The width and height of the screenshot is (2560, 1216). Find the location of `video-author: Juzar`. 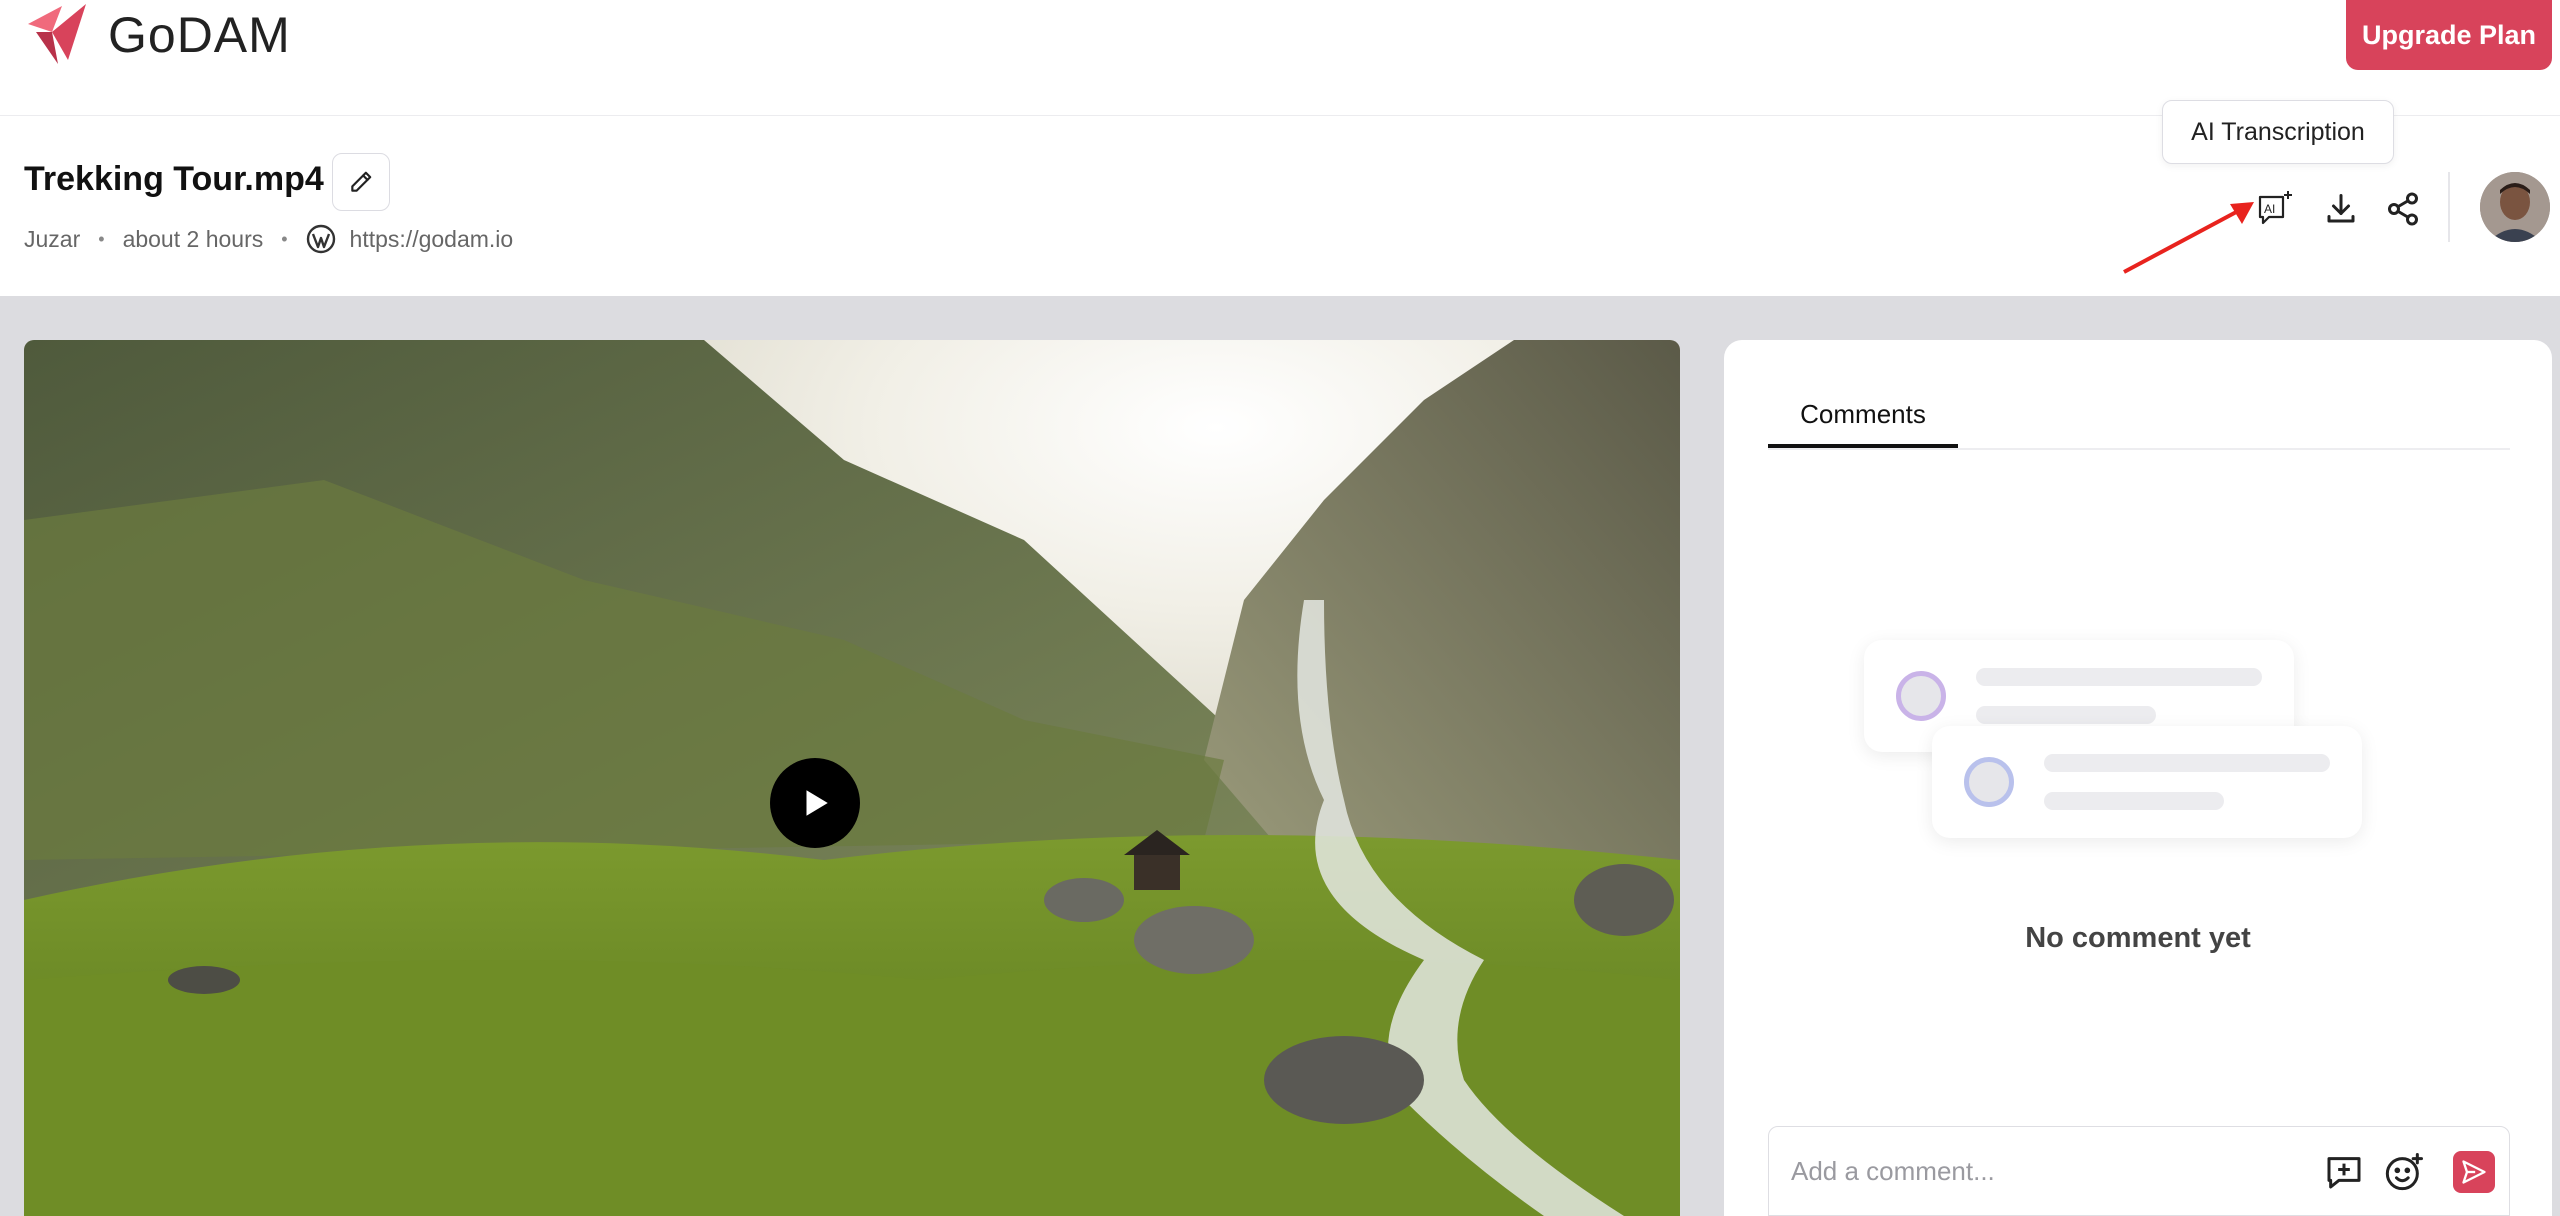

video-author: Juzar is located at coordinates (52, 238).